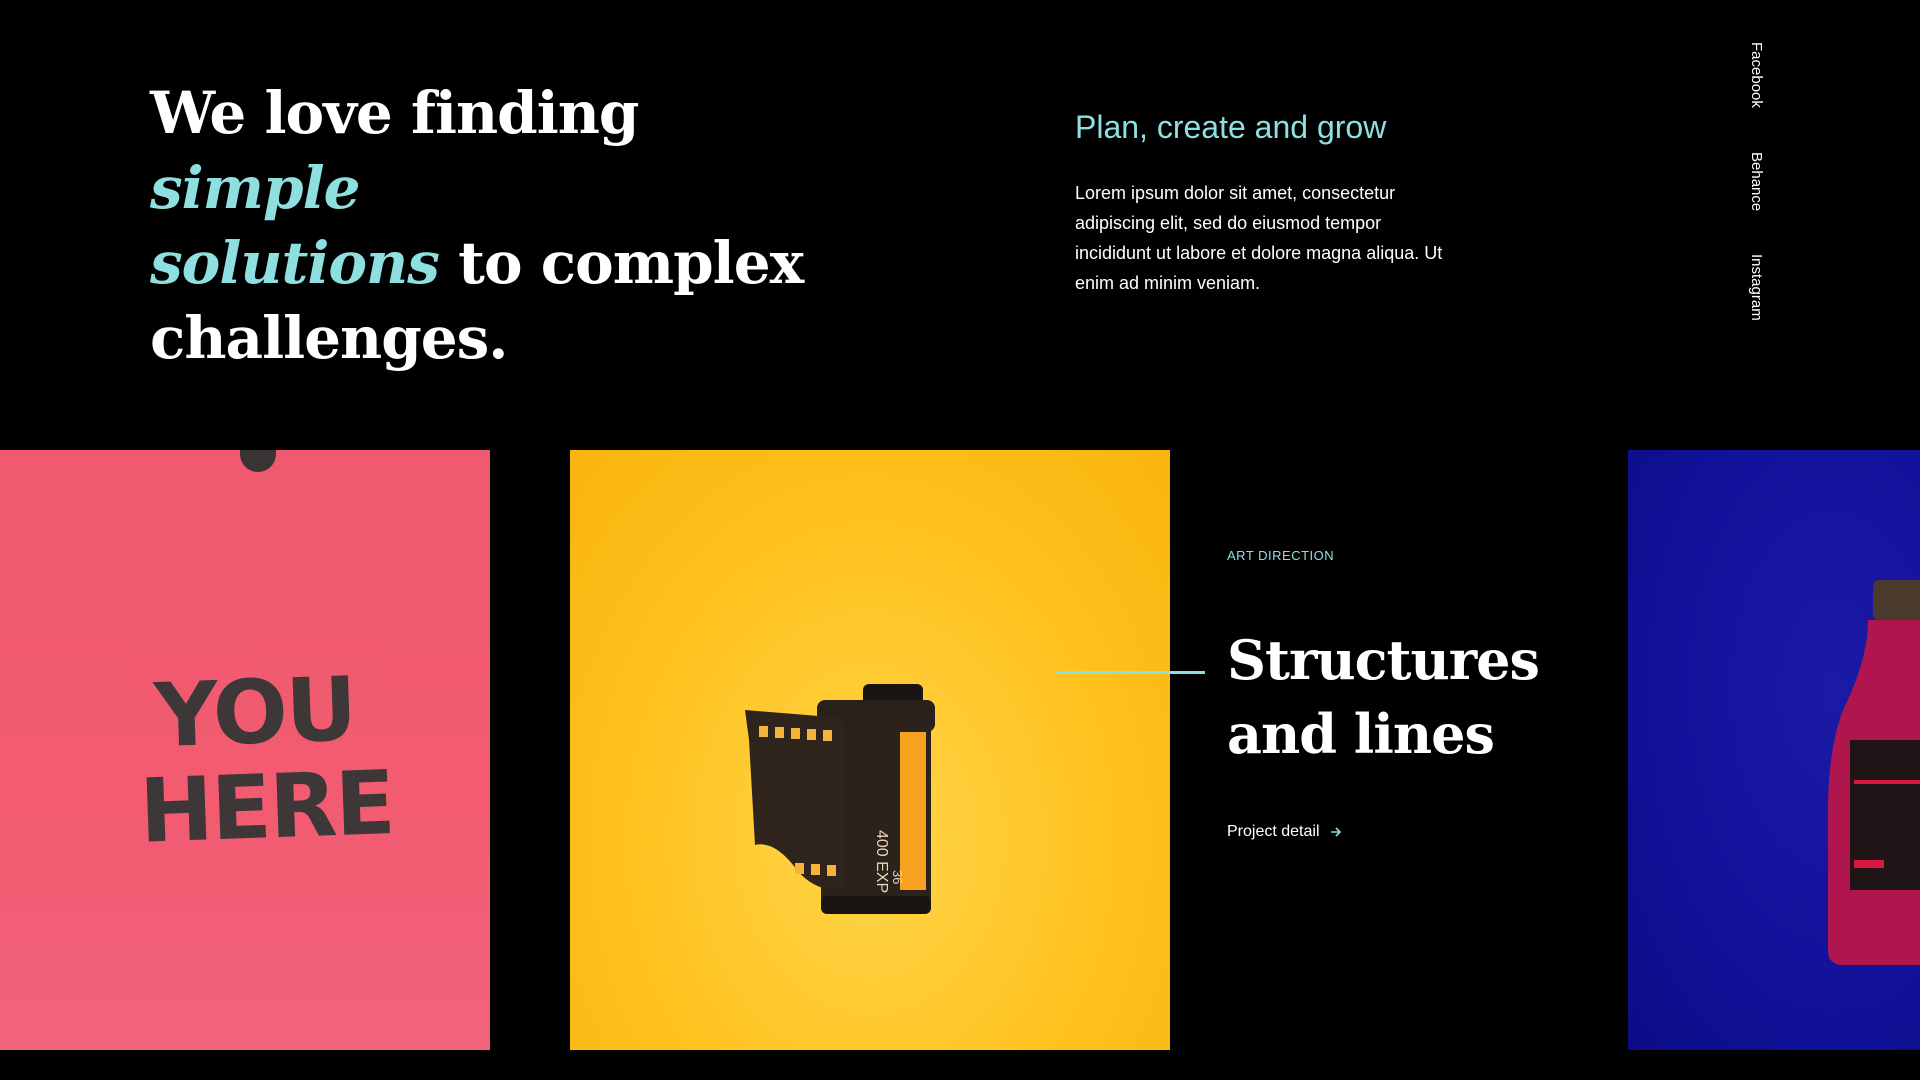  I want to click on bottle-image, so click(1874, 772).